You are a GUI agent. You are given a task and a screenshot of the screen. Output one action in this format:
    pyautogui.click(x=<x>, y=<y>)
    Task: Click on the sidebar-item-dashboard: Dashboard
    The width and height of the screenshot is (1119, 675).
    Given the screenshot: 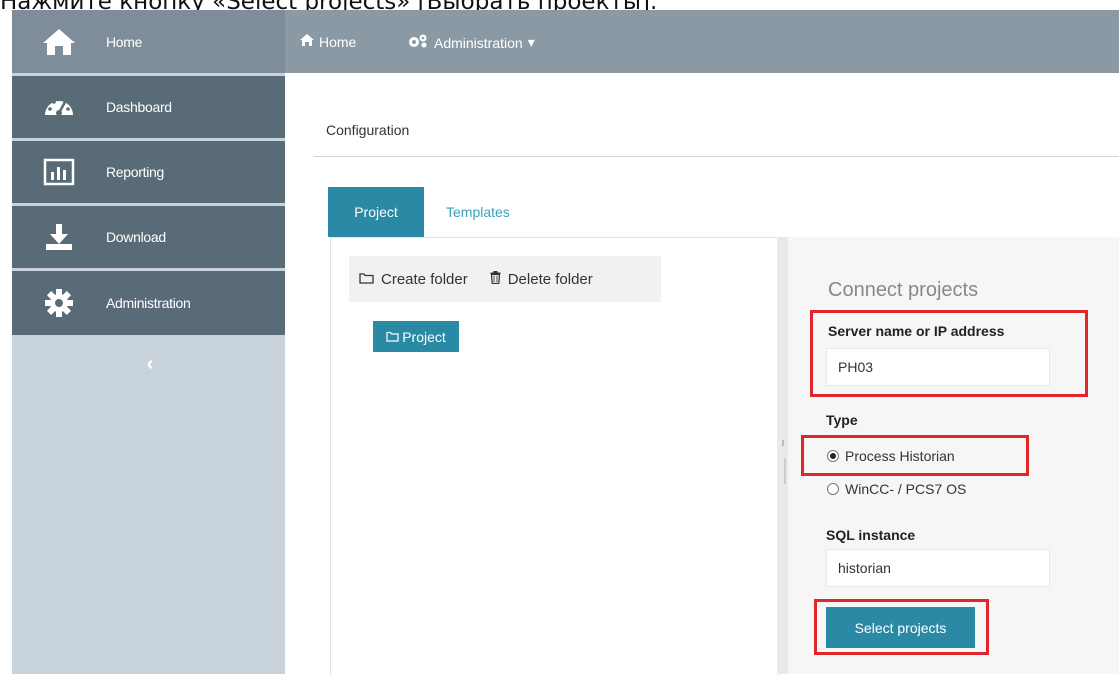 What is the action you would take?
    pyautogui.click(x=148, y=107)
    